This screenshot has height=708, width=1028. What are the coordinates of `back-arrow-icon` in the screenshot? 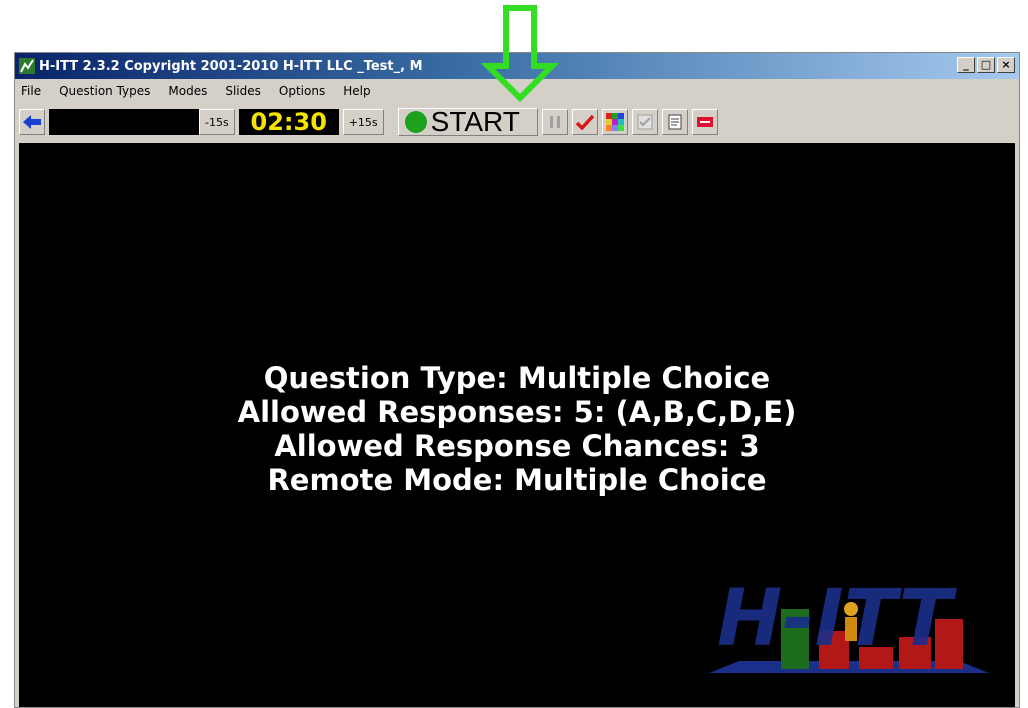 It's located at (32, 122).